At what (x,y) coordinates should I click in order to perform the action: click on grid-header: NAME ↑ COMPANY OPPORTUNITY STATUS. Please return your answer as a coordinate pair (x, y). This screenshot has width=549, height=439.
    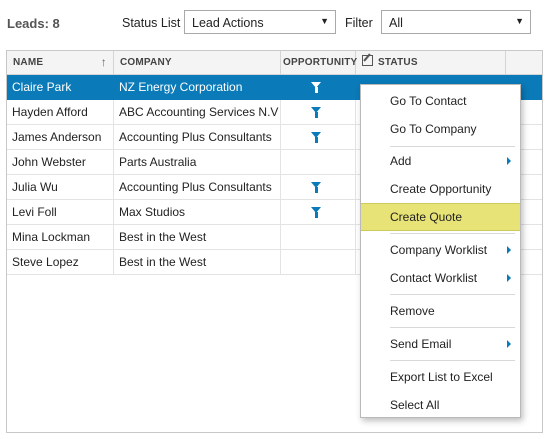
    Looking at the image, I should click on (274, 63).